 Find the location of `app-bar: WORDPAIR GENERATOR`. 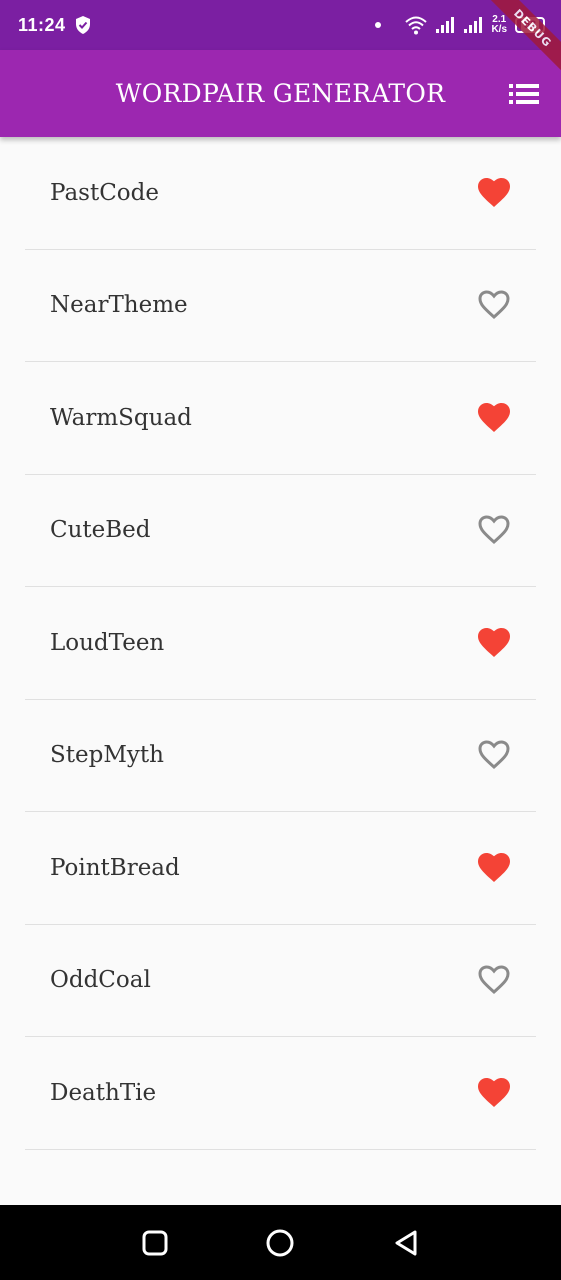

app-bar: WORDPAIR GENERATOR is located at coordinates (280, 93).